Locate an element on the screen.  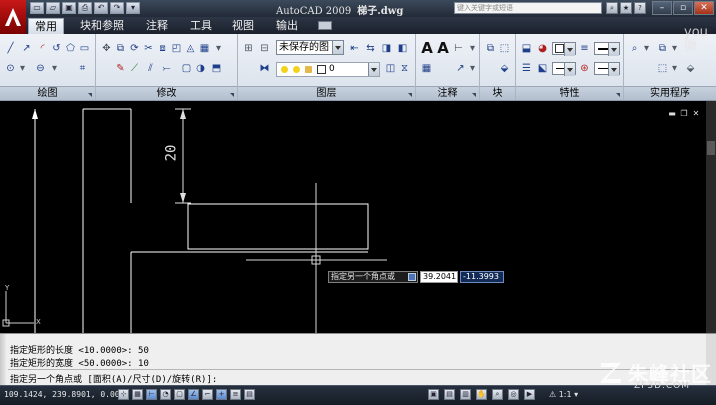
plot-style-combo is located at coordinates (607, 69).